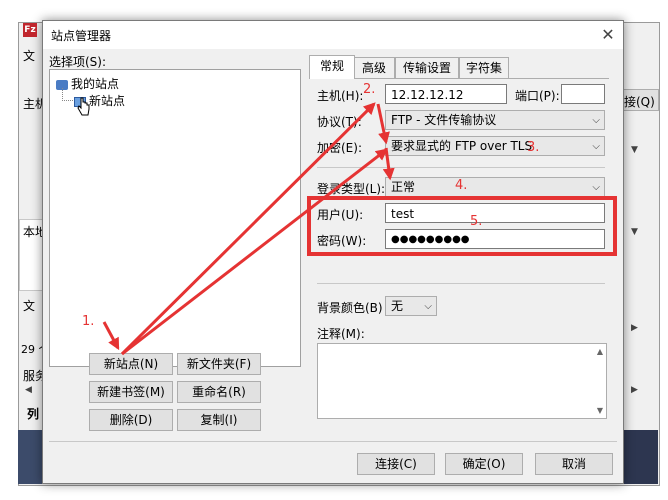 The image size is (668, 500). What do you see at coordinates (600, 351) in the screenshot?
I see `scroll-up-icon: ▲` at bounding box center [600, 351].